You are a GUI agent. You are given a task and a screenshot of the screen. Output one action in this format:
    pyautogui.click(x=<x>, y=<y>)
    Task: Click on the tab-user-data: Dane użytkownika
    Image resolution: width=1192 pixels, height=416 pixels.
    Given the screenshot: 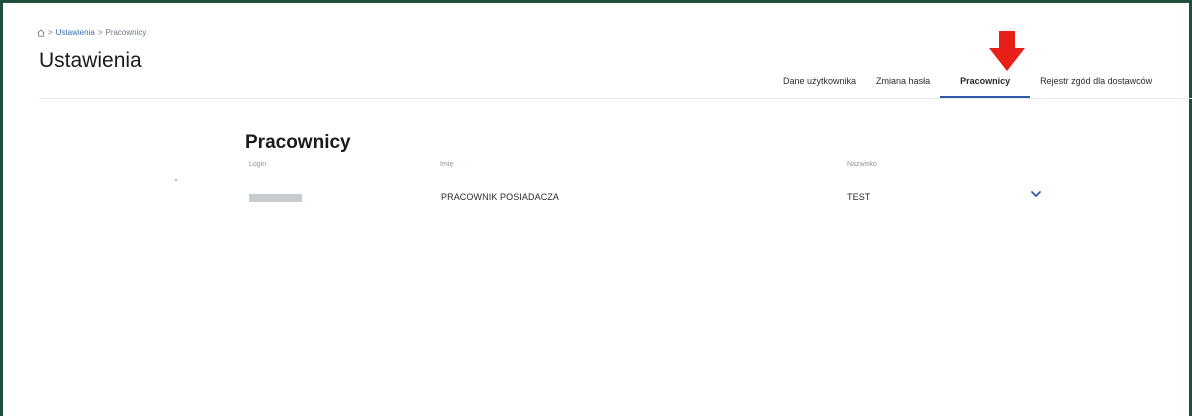 What is the action you would take?
    pyautogui.click(x=819, y=82)
    